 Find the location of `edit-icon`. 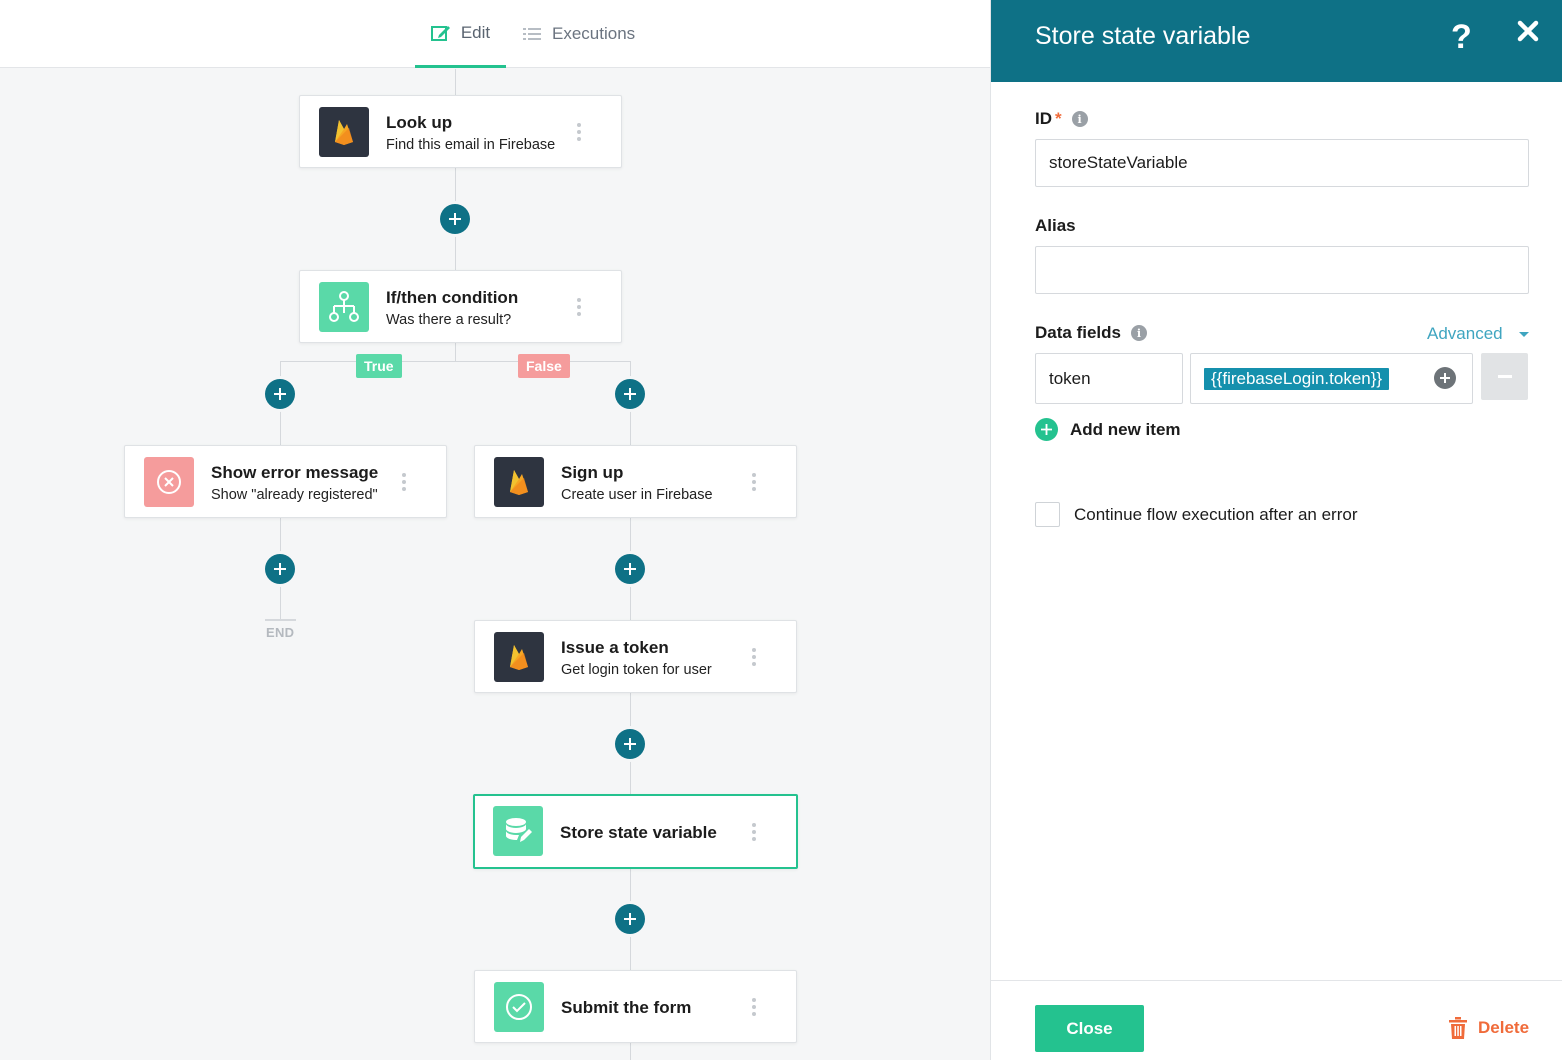

edit-icon is located at coordinates (440, 33).